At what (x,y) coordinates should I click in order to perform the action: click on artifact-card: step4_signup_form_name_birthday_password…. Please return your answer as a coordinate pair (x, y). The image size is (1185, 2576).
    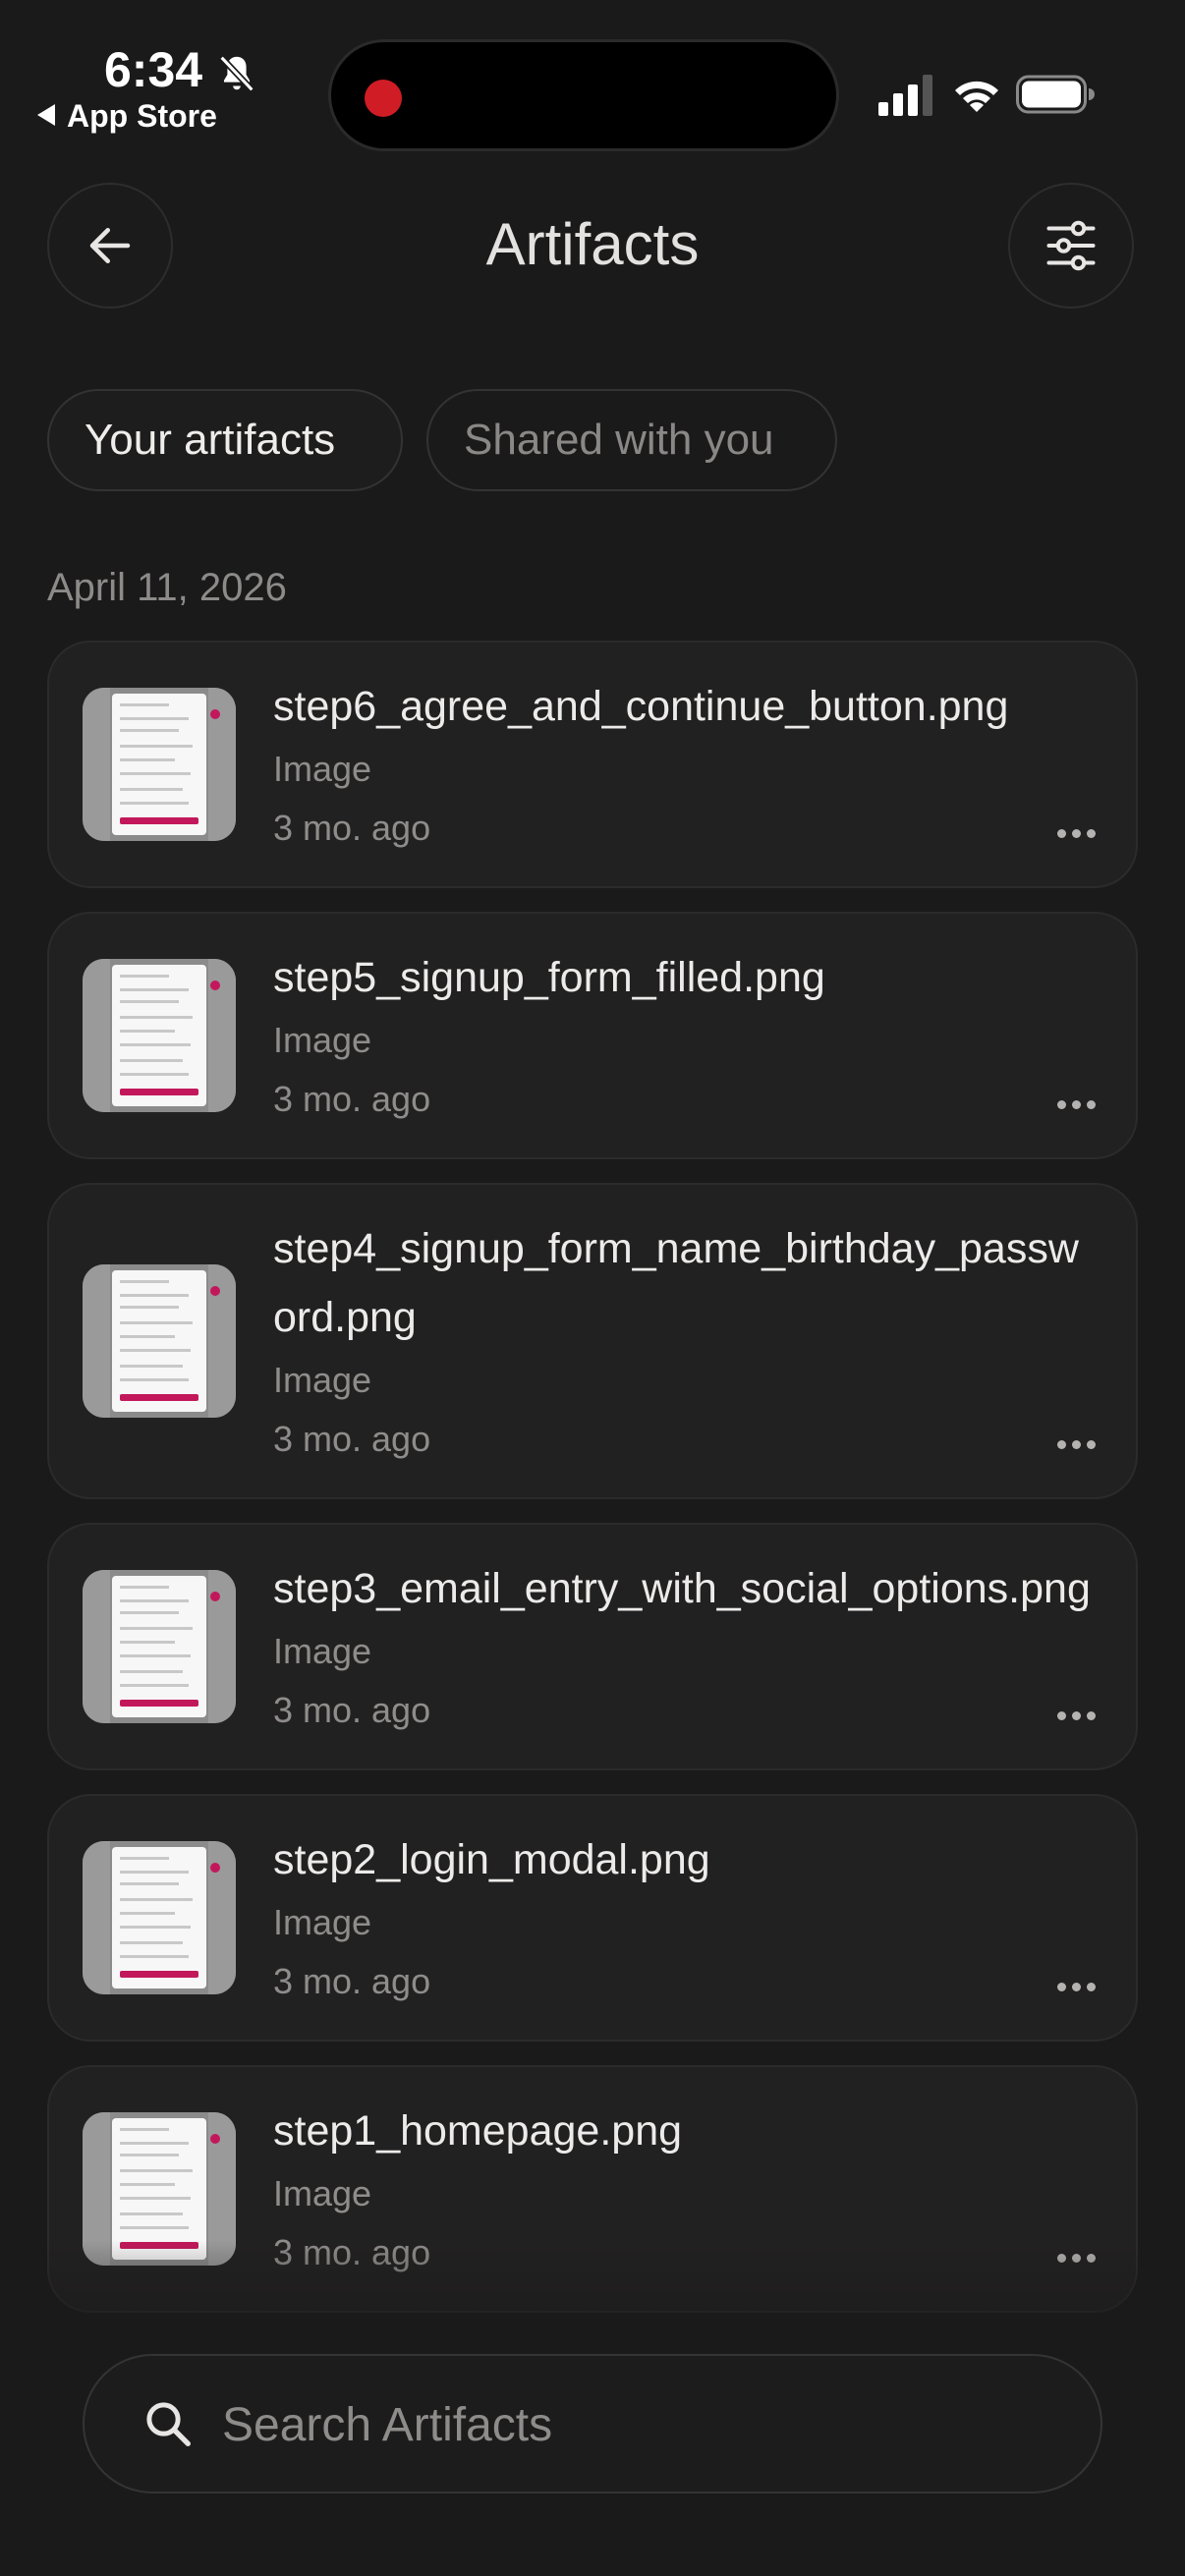
    Looking at the image, I should click on (592, 1341).